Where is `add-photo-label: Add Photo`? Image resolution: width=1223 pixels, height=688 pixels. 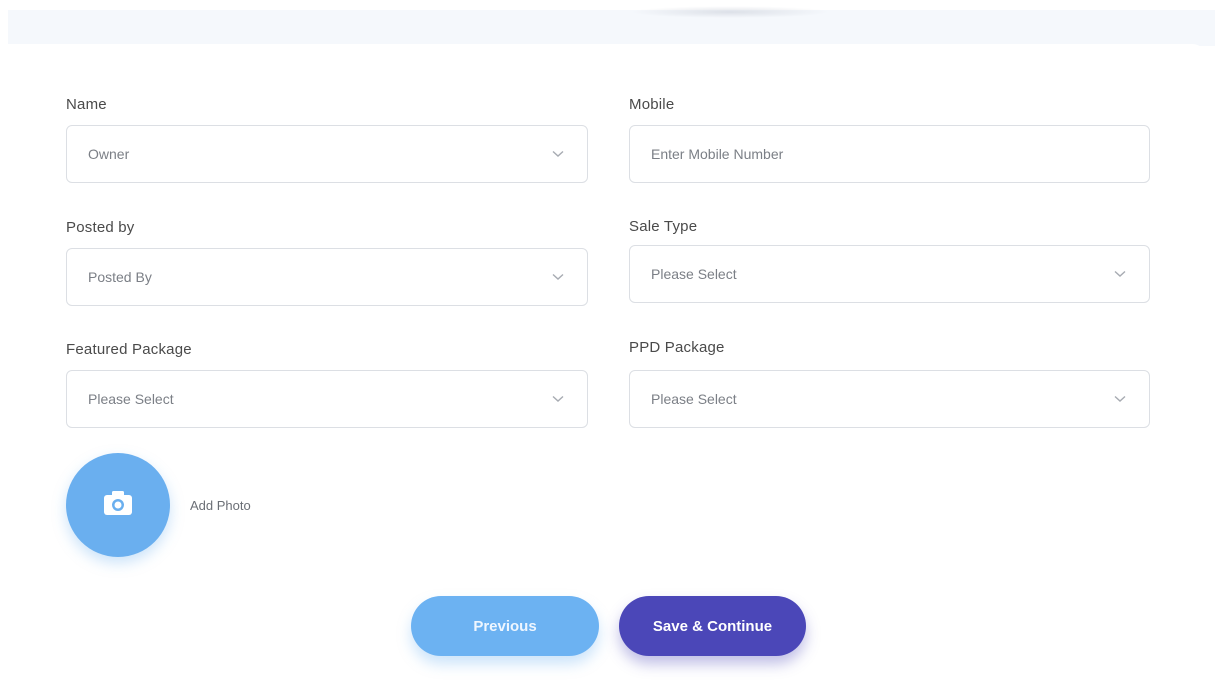
add-photo-label: Add Photo is located at coordinates (220, 505).